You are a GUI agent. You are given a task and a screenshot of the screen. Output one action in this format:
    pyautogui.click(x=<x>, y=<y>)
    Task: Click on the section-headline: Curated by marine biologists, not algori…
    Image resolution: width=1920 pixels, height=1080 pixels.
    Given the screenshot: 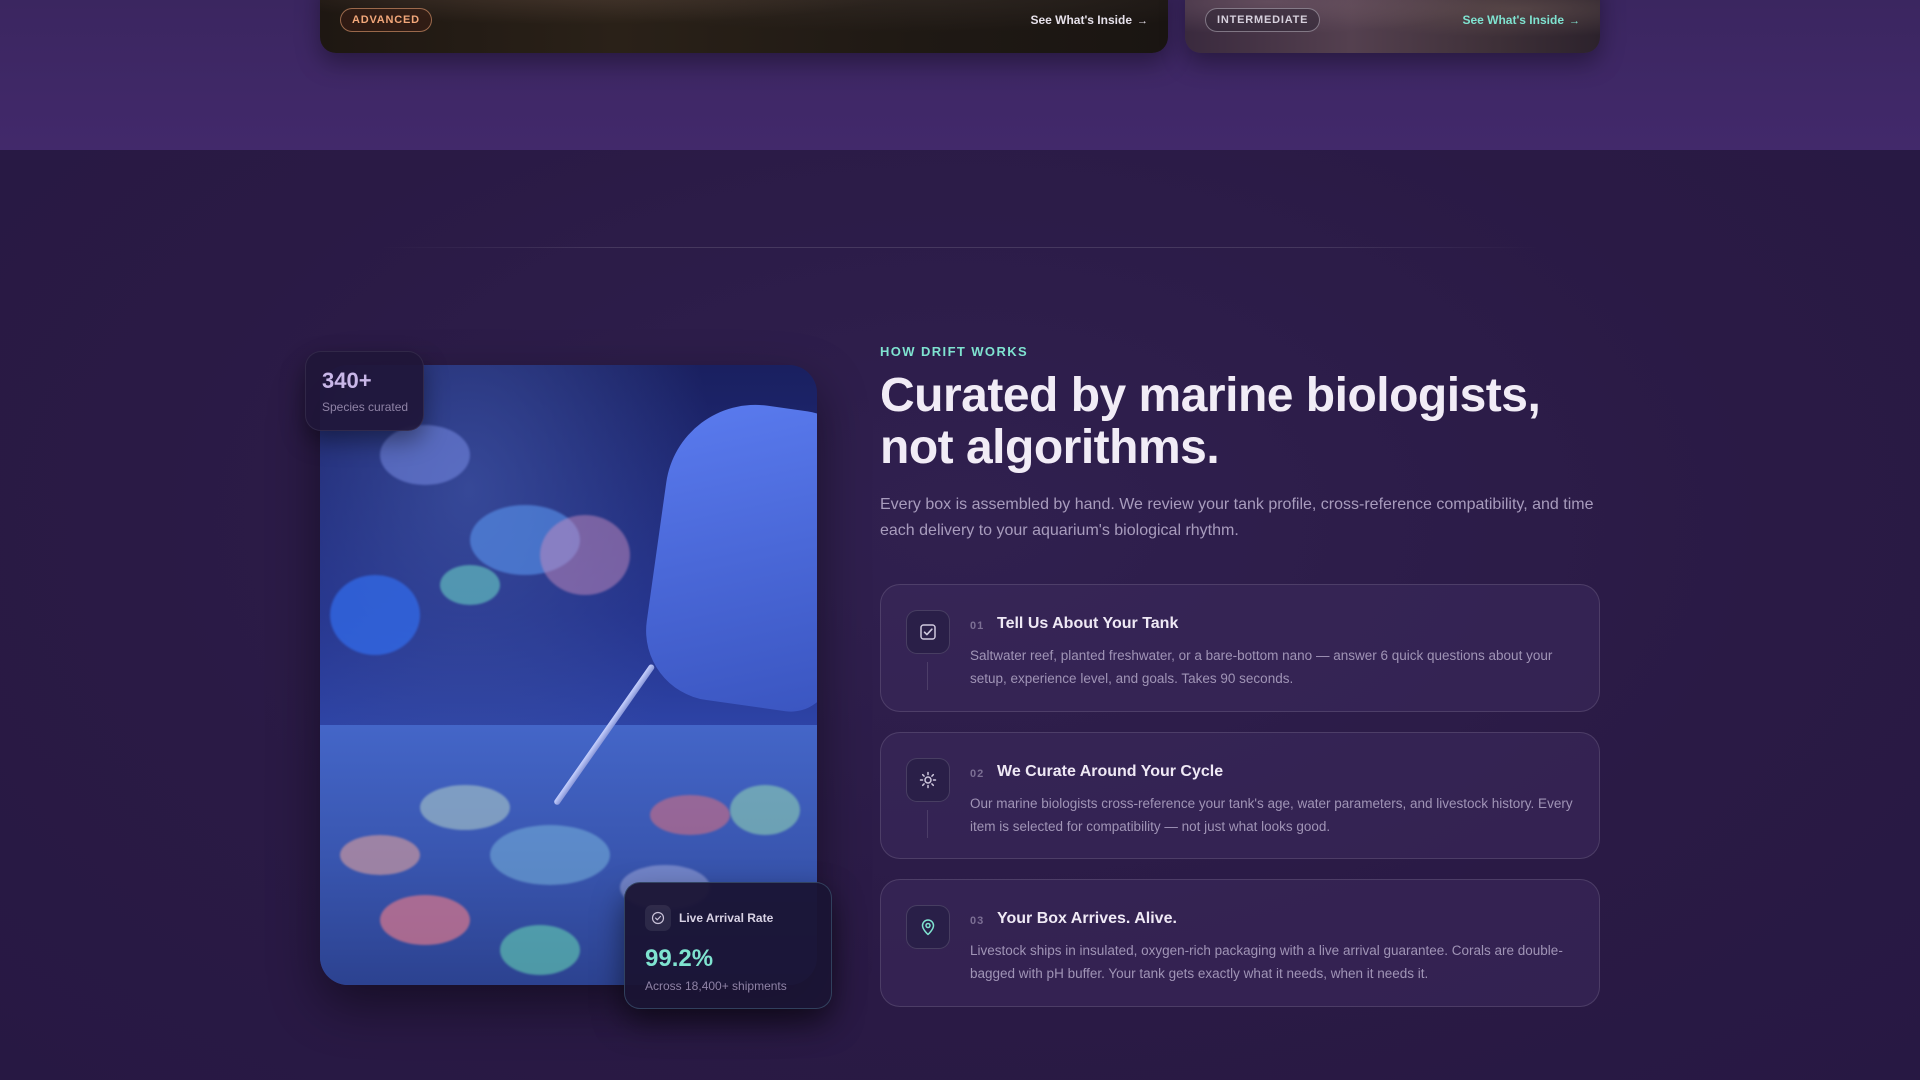 What is the action you would take?
    pyautogui.click(x=1210, y=421)
    